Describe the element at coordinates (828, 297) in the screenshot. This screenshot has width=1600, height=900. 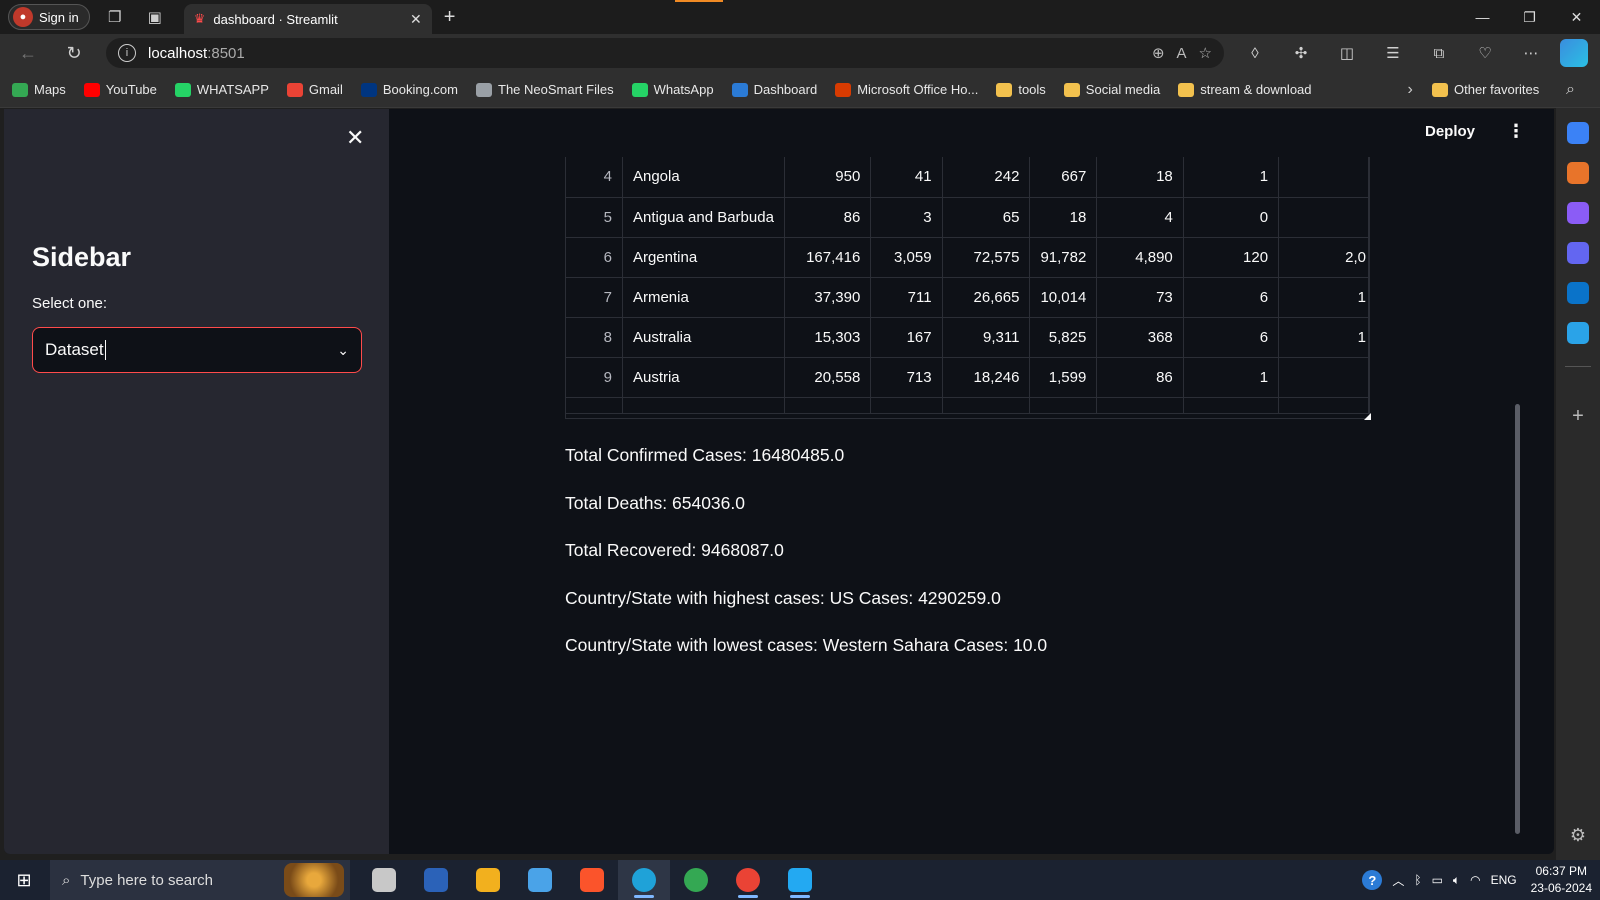
I see `table-cell: 37,390` at that location.